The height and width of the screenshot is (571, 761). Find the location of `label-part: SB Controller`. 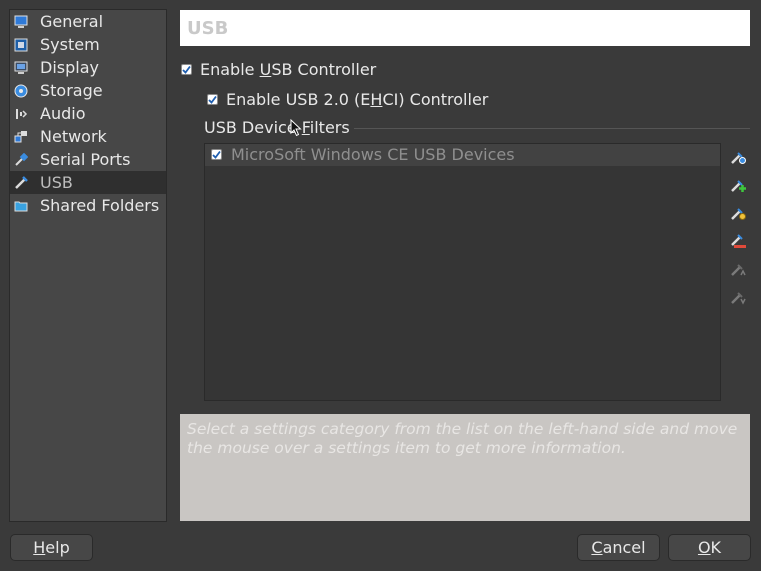

label-part: SB Controller is located at coordinates (324, 69).